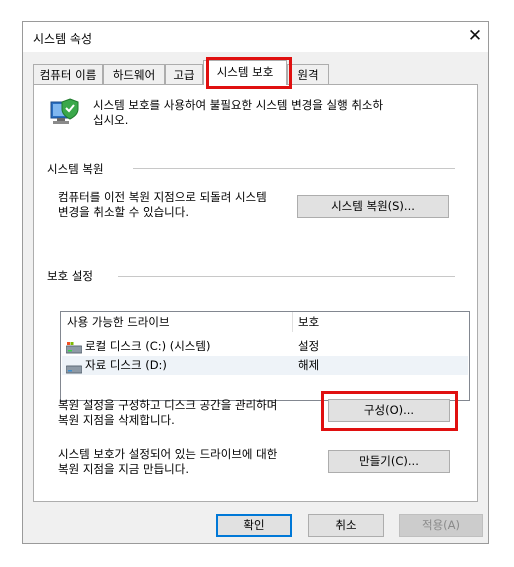 The height and width of the screenshot is (567, 514). I want to click on apply-button: 적용(A), so click(441, 525).